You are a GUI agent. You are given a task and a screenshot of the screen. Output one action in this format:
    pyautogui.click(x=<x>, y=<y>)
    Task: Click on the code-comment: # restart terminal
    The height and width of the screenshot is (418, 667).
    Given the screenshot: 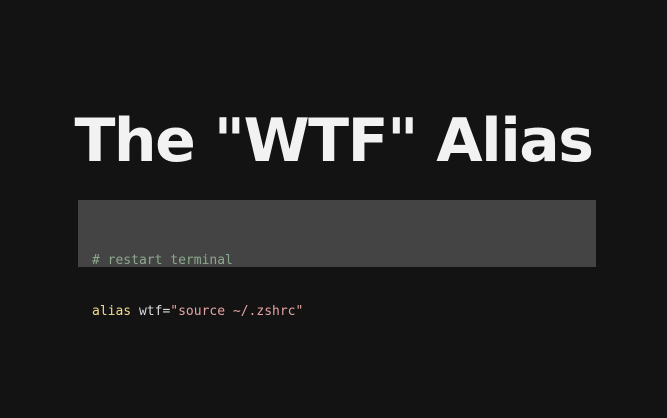 What is the action you would take?
    pyautogui.click(x=162, y=260)
    